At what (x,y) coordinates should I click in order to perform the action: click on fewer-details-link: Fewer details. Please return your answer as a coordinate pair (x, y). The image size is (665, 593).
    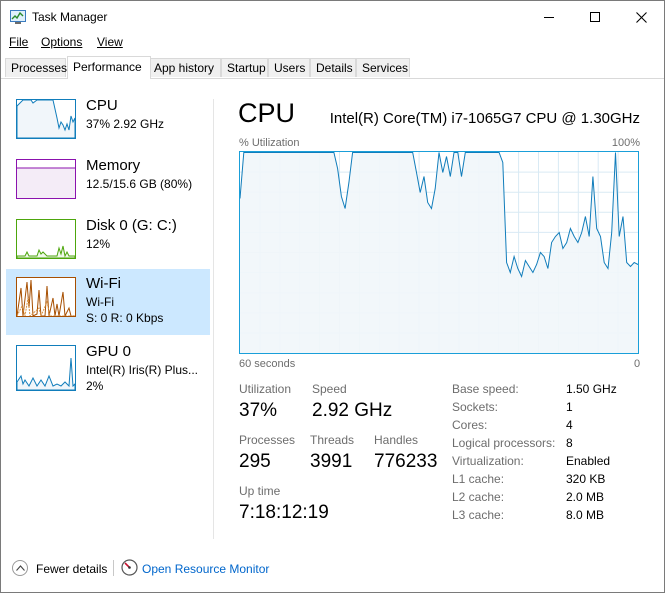
    Looking at the image, I should click on (71, 569).